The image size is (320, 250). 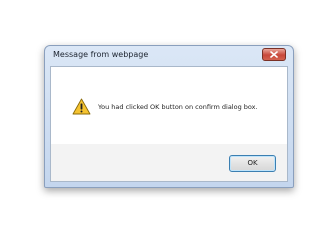 I want to click on close-button, so click(x=274, y=54).